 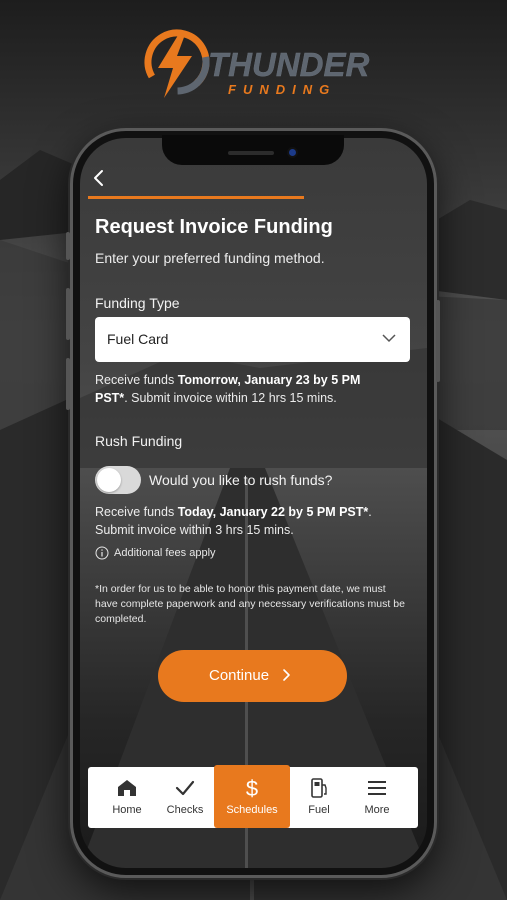 What do you see at coordinates (319, 810) in the screenshot?
I see `nav-label-fuel: Fuel` at bounding box center [319, 810].